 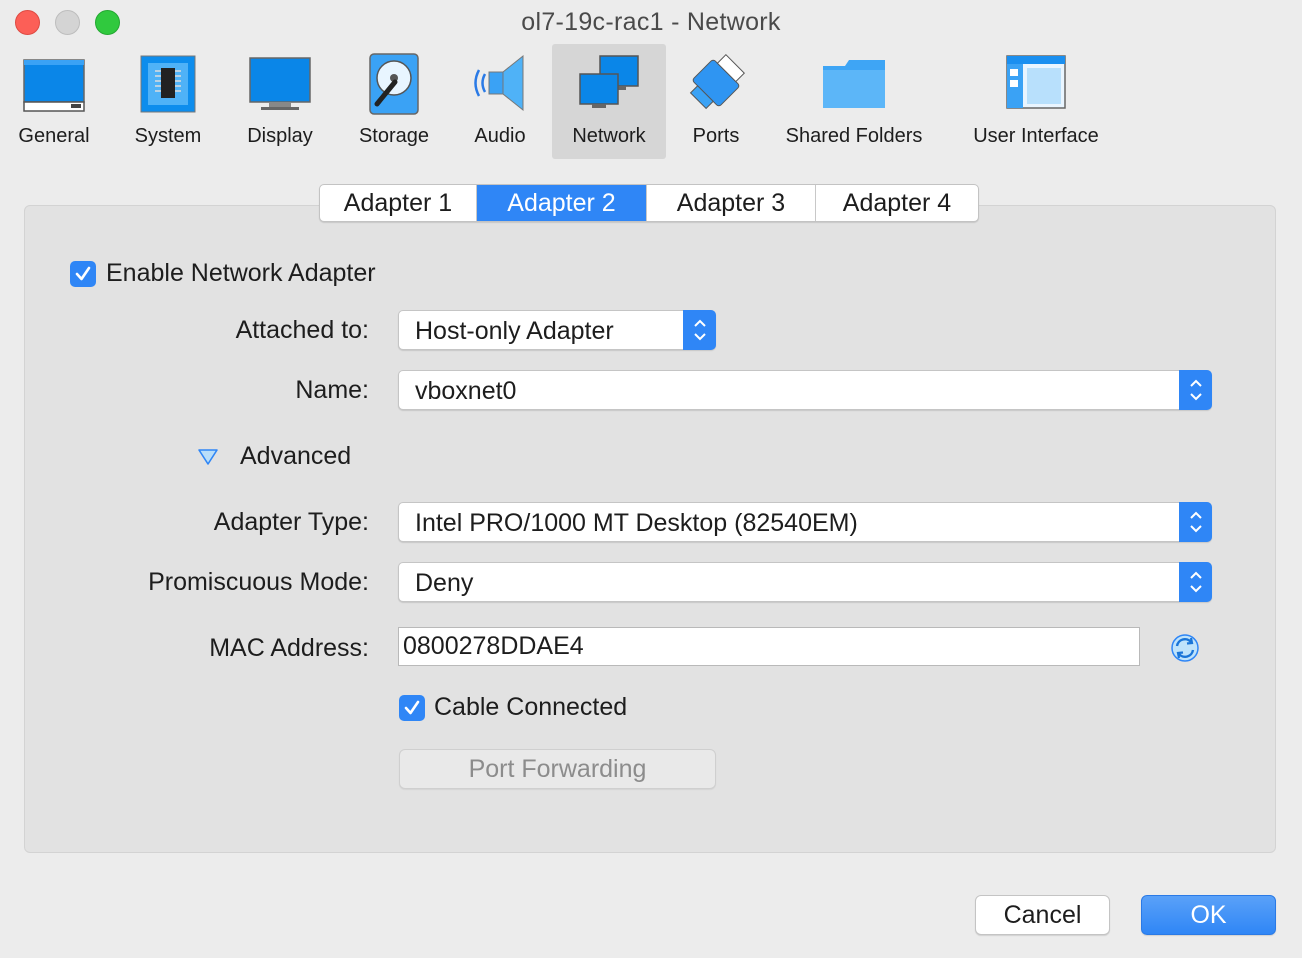 What do you see at coordinates (514, 331) in the screenshot?
I see `attached-to-value: Host-only Adapter` at bounding box center [514, 331].